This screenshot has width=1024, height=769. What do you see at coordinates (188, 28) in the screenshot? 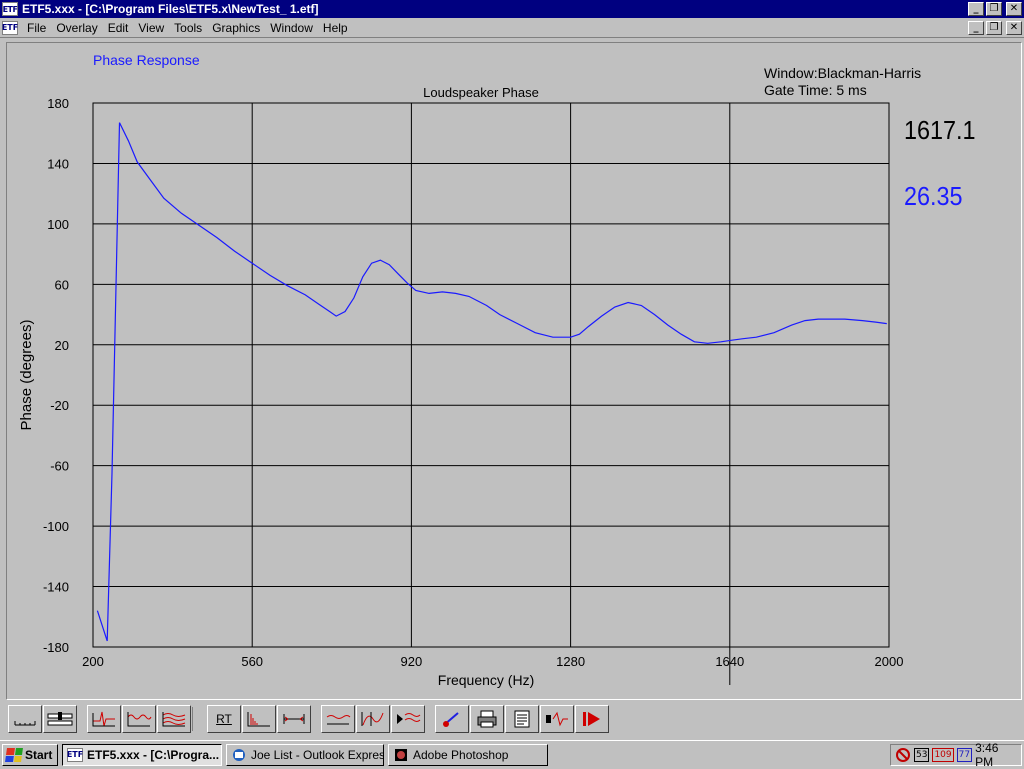
I see `menu-tools: Tools` at bounding box center [188, 28].